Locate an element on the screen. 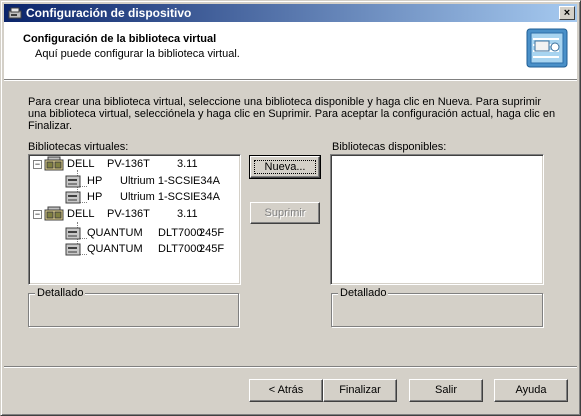  delete-library-button: Suprimir is located at coordinates (285, 213).